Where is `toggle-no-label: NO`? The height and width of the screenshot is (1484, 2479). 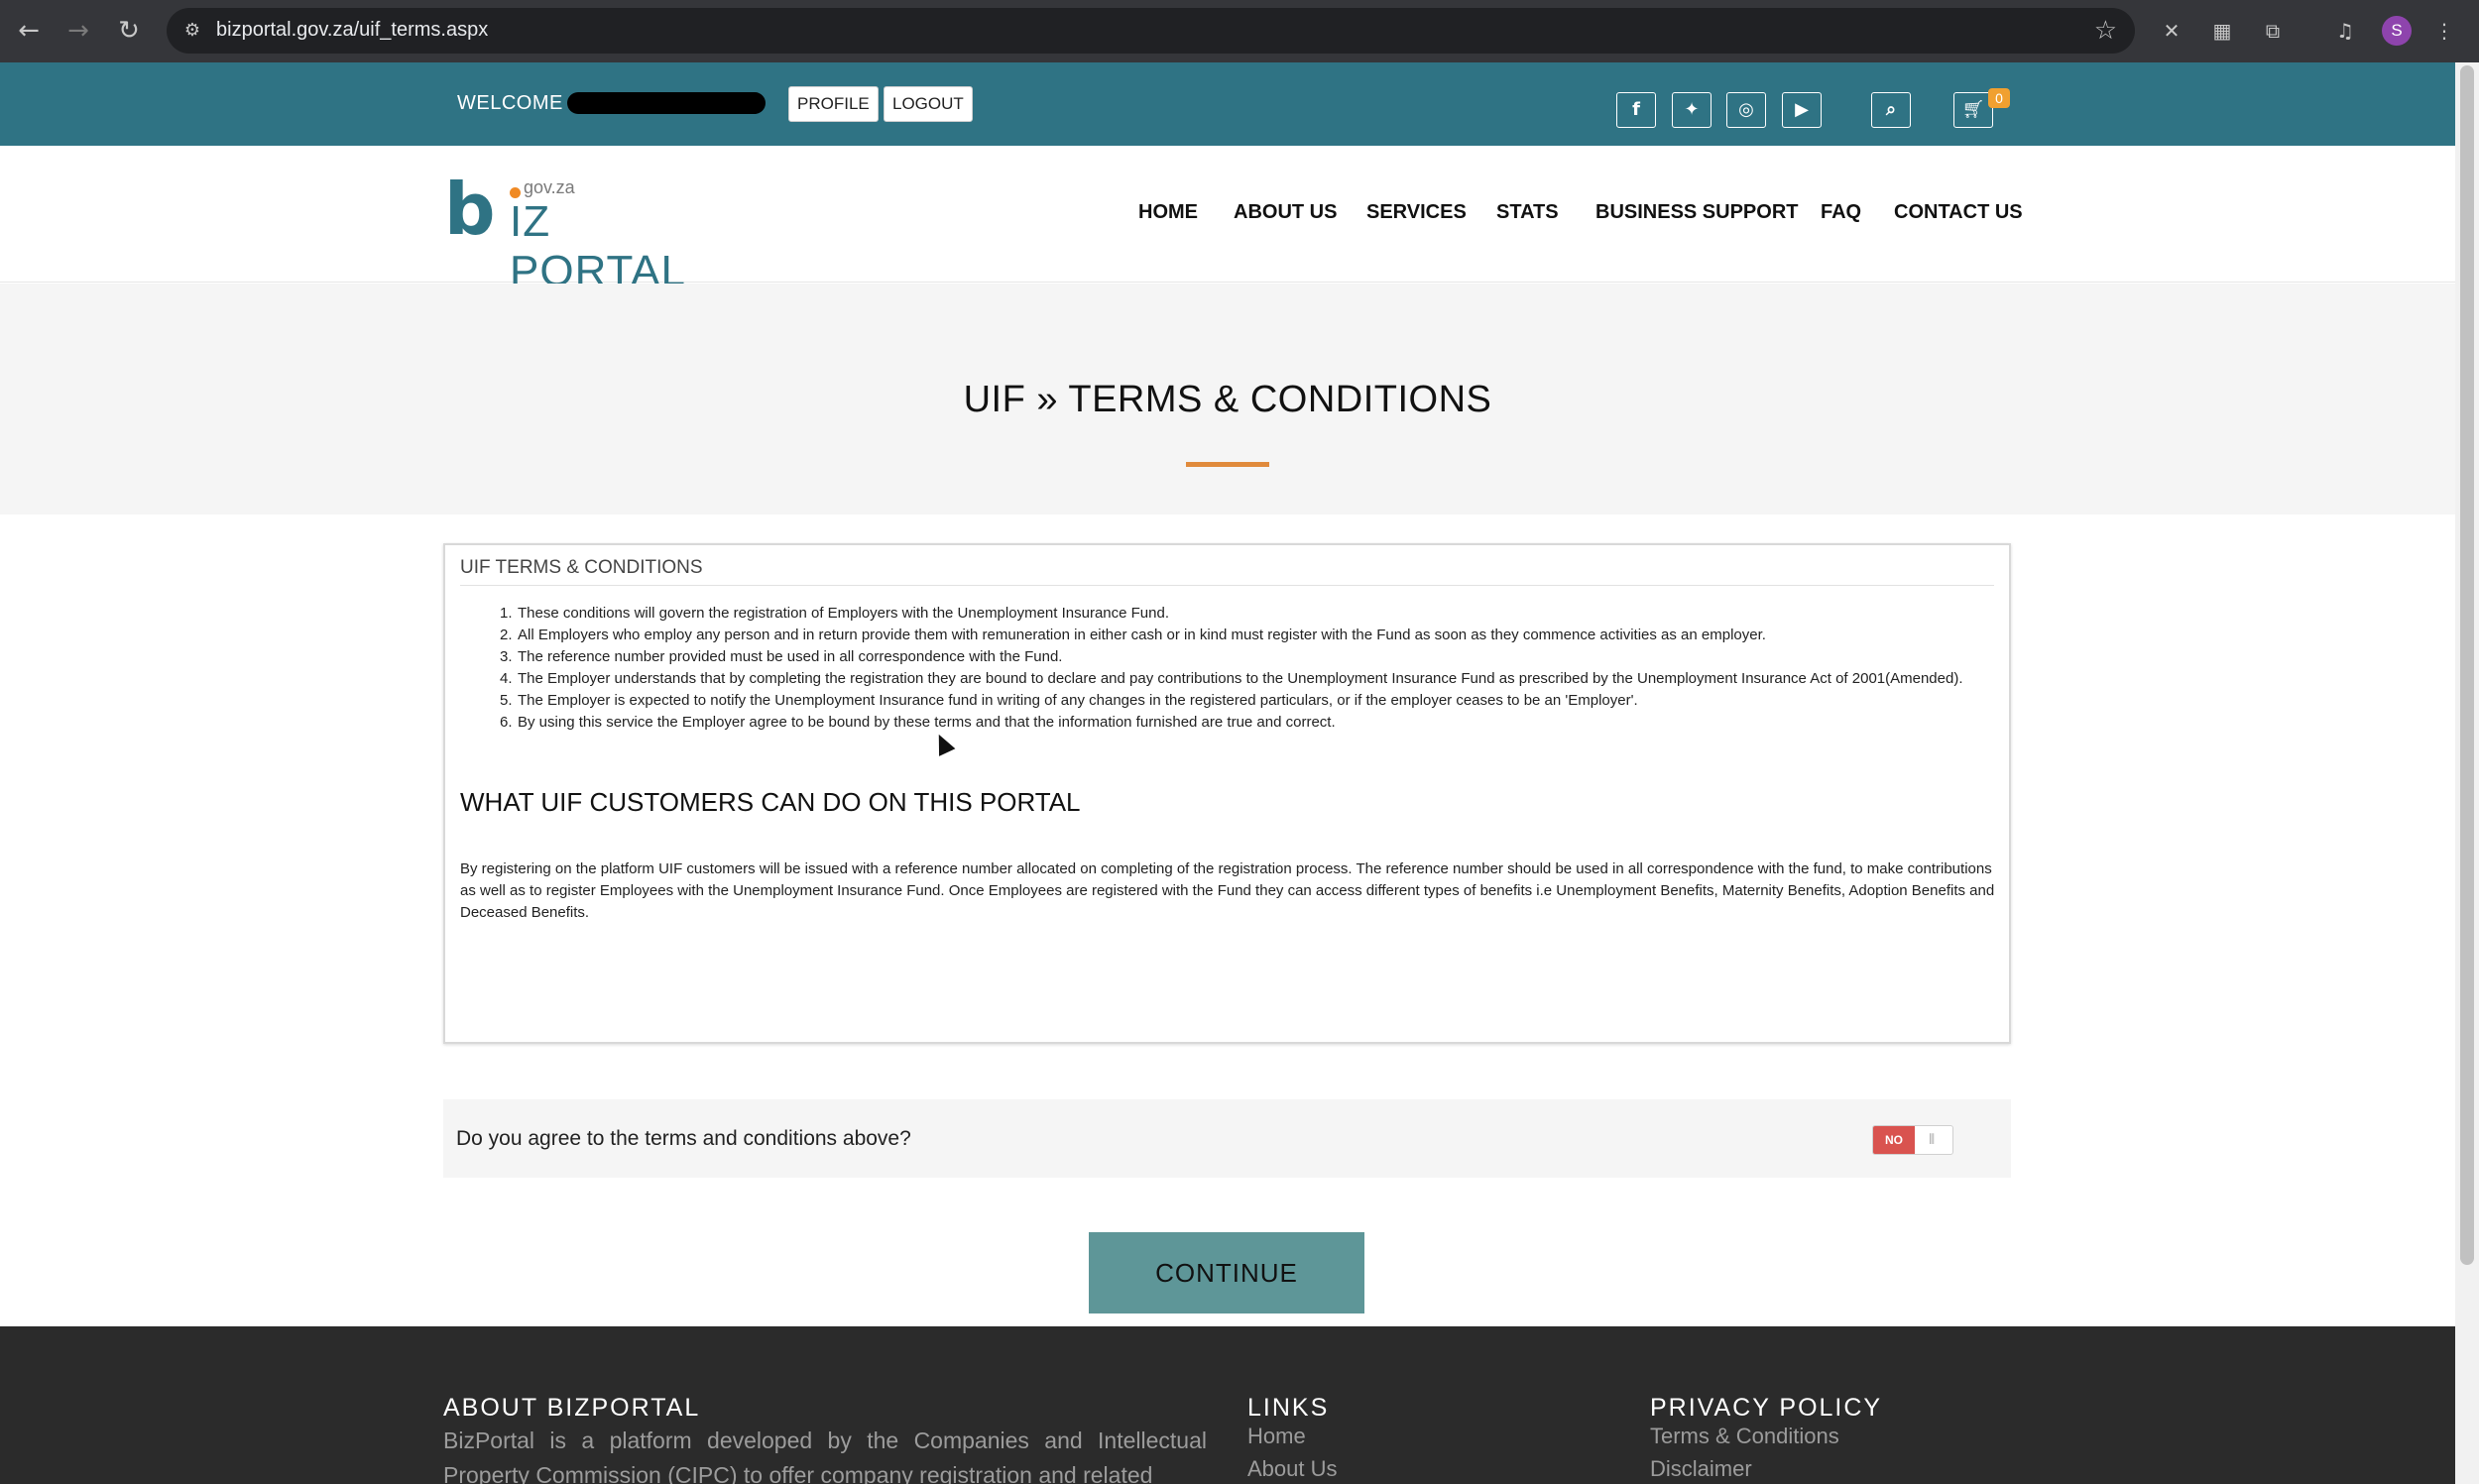 toggle-no-label: NO is located at coordinates (1894, 1140).